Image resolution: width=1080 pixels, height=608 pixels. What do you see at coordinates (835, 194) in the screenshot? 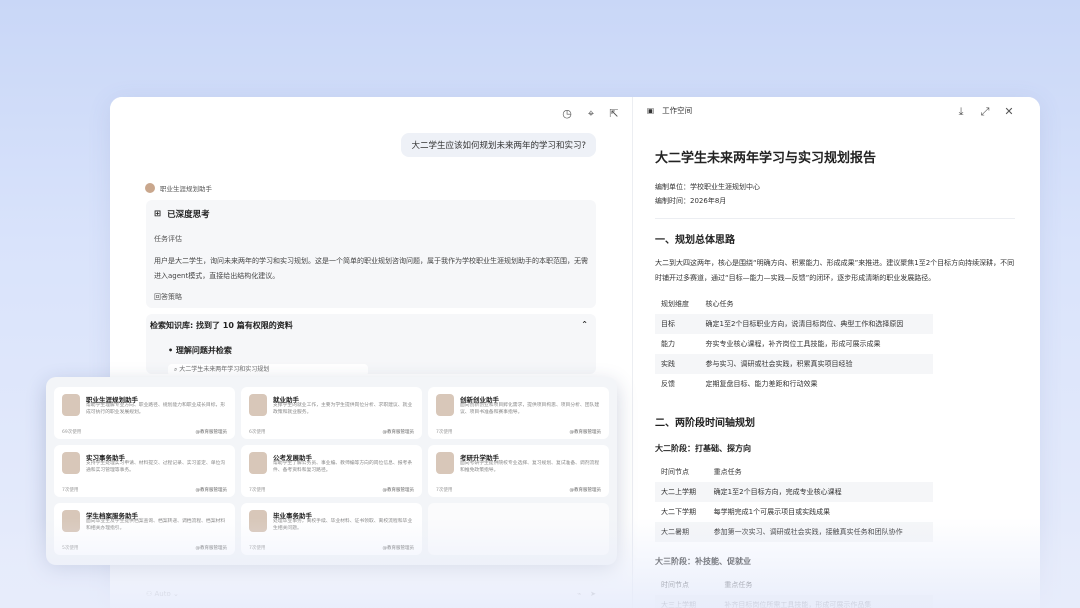
I see `report-meta: 编制单位：学校职业生涯规划中心 编制时间：2026年8月` at bounding box center [835, 194].